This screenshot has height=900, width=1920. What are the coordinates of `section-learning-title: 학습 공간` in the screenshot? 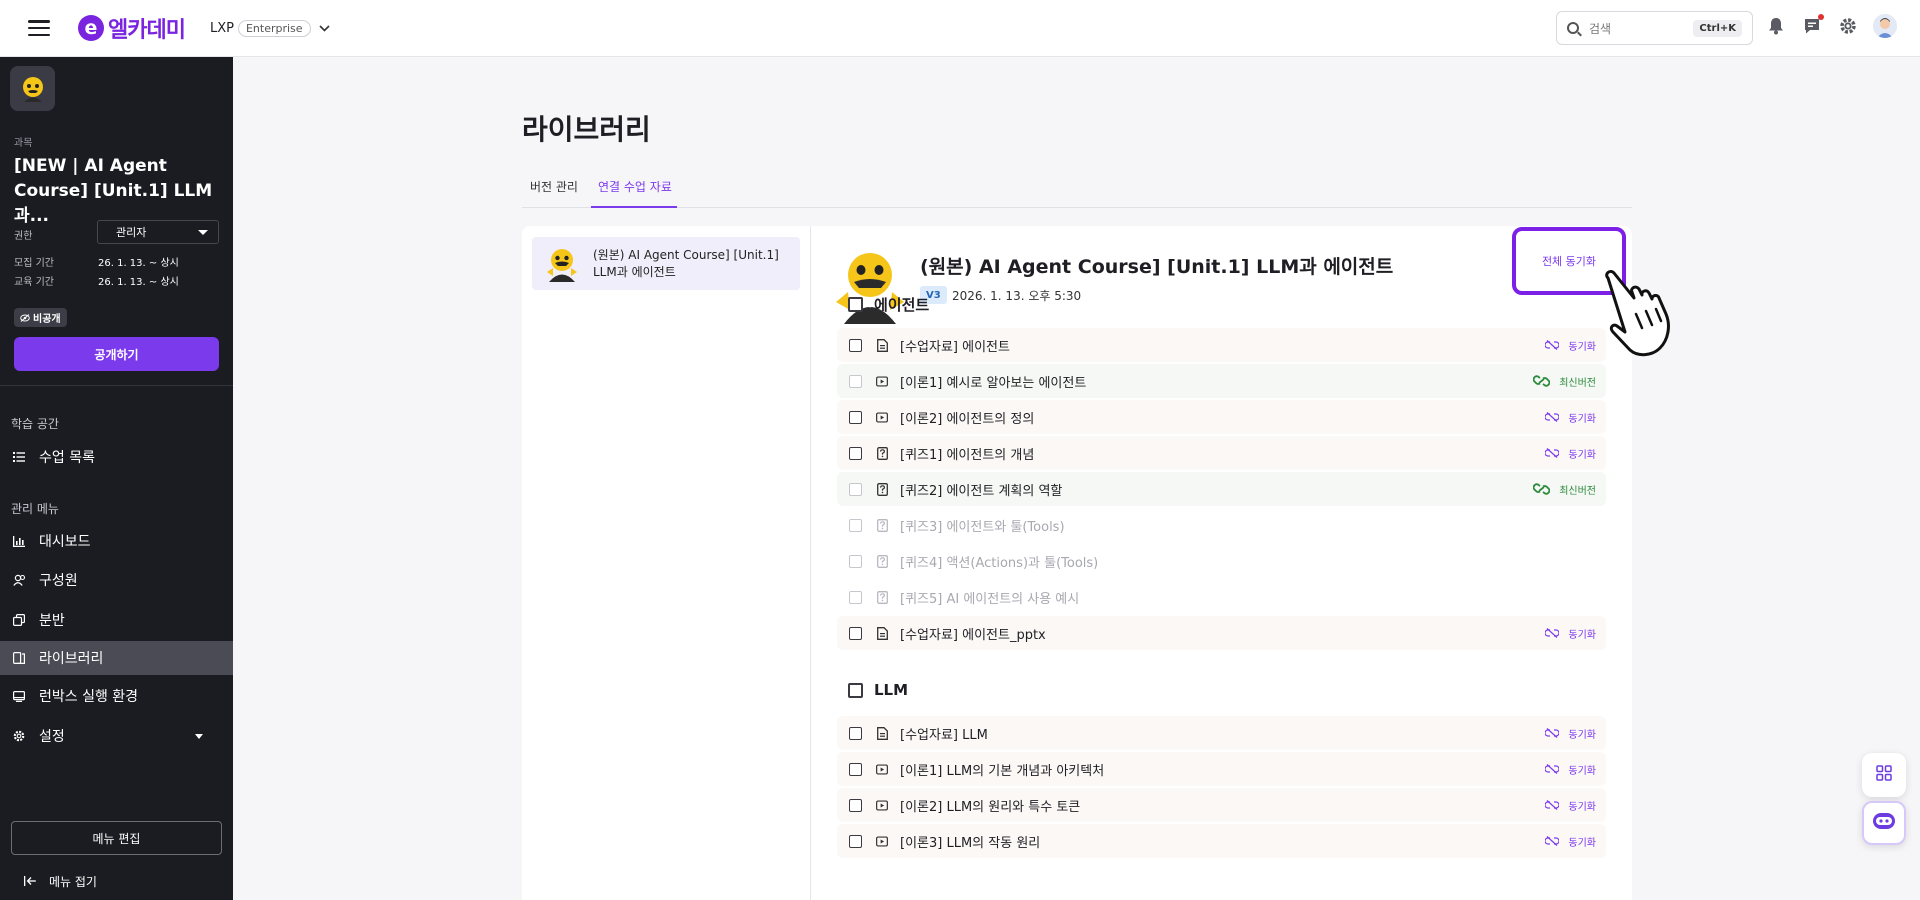 It's located at (35, 424).